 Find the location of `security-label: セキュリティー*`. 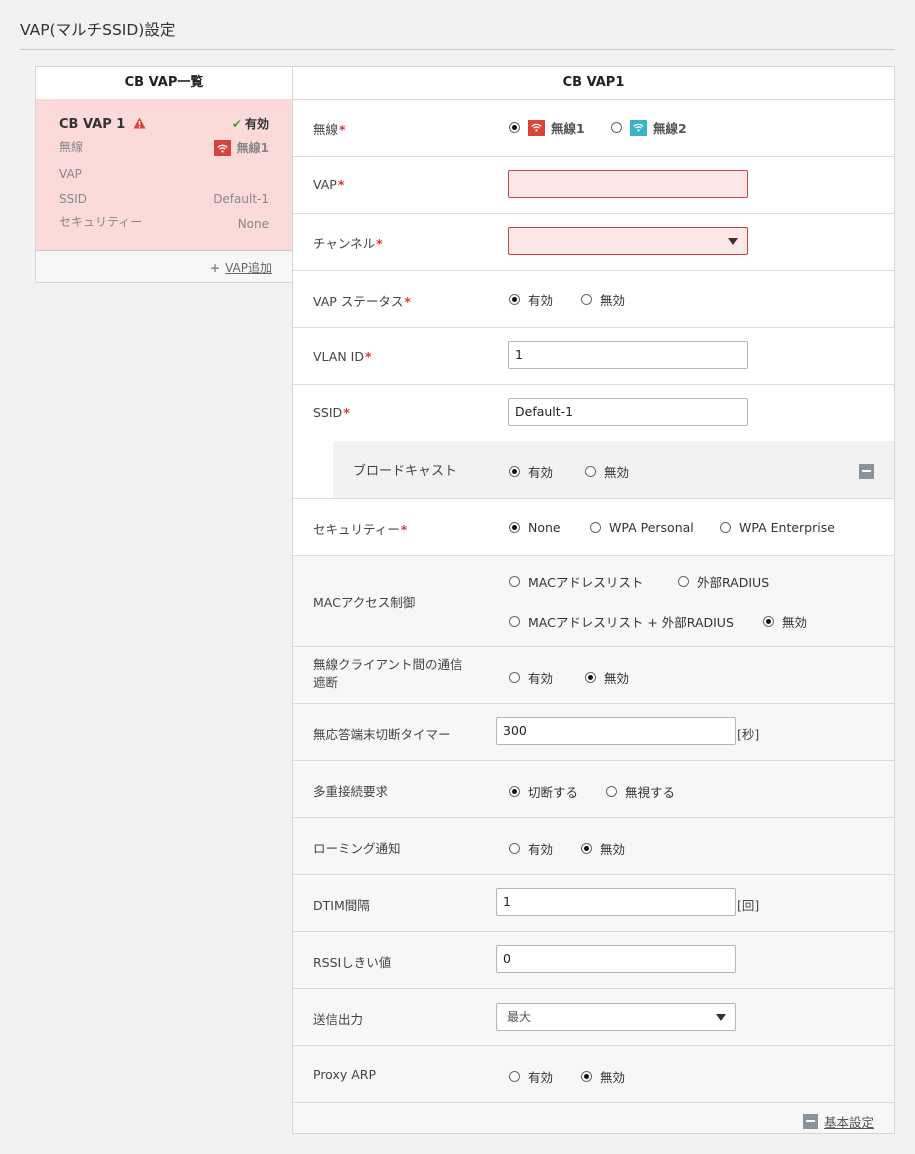

security-label: セキュリティー* is located at coordinates (360, 529).